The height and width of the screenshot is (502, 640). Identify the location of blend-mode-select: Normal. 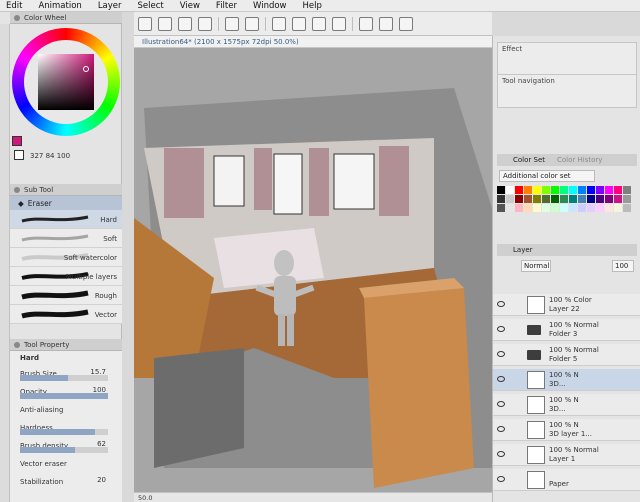
(536, 266).